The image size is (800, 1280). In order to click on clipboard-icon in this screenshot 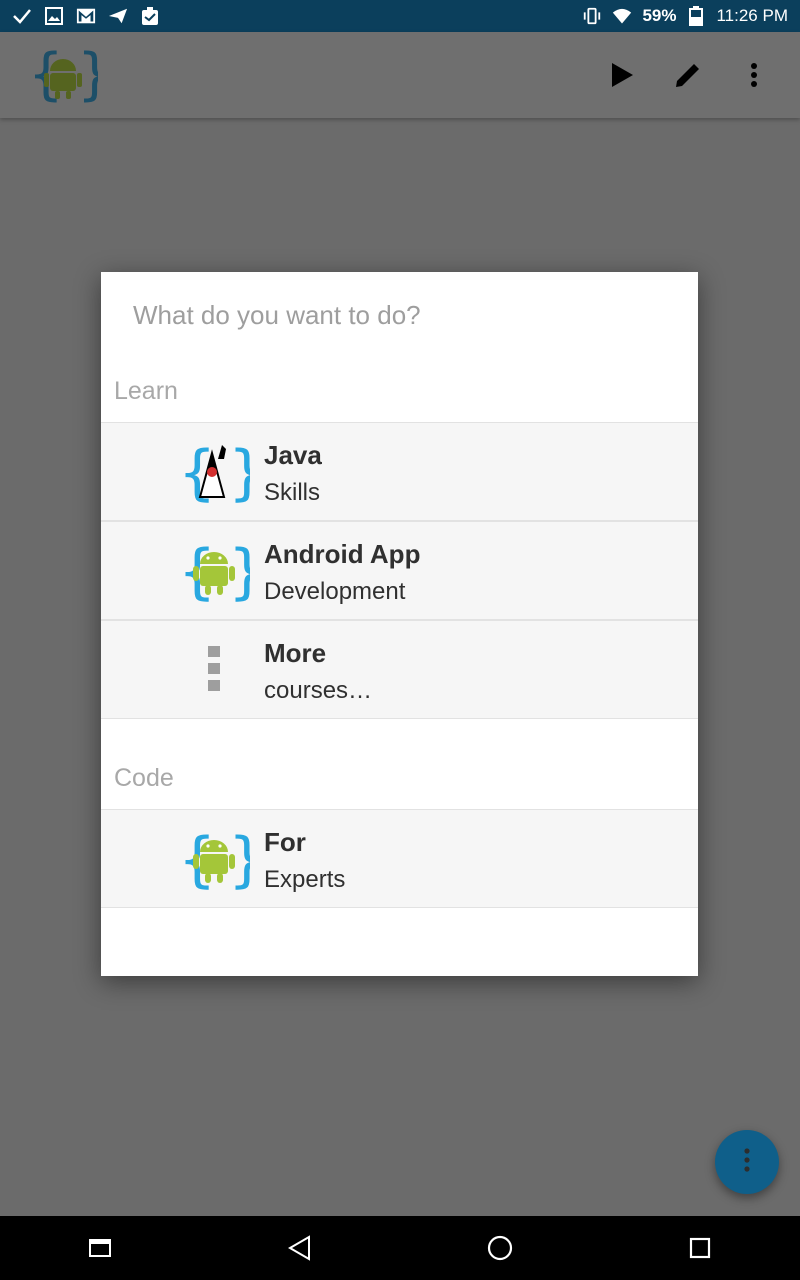, I will do `click(150, 16)`.